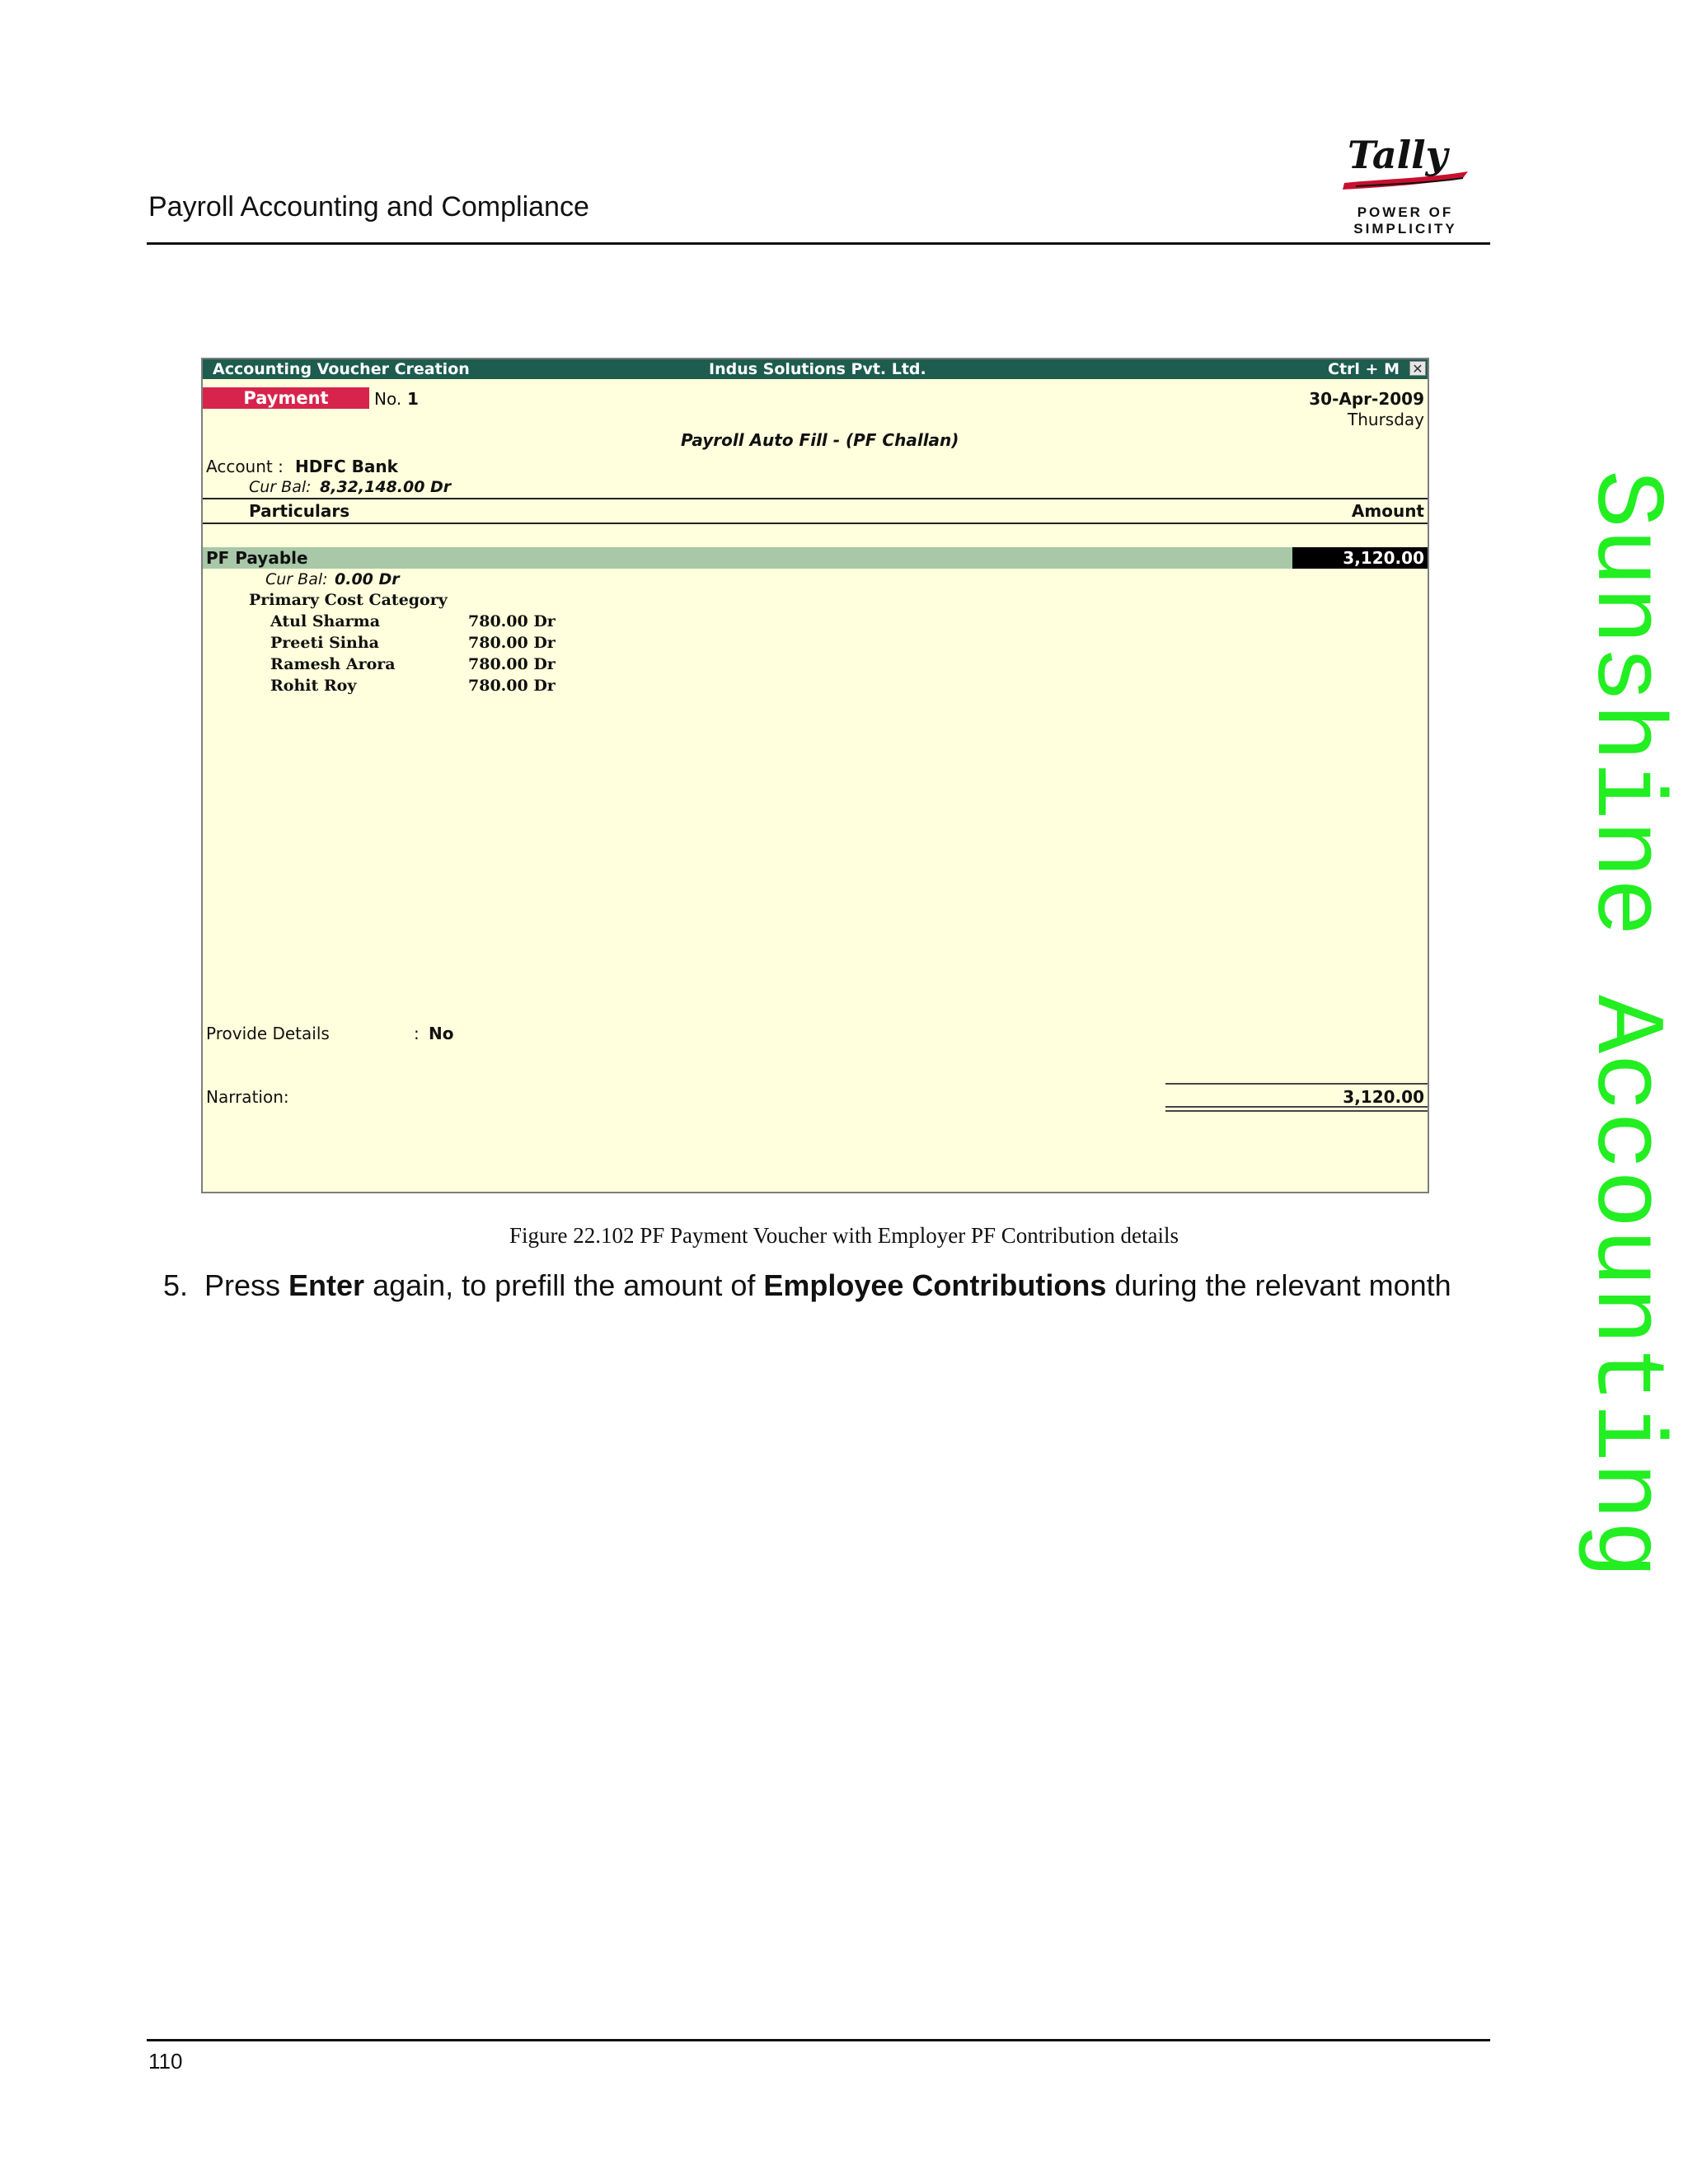 Image resolution: width=1688 pixels, height=2184 pixels. Describe the element at coordinates (1417, 369) in the screenshot. I see `close-icon: ✕` at that location.